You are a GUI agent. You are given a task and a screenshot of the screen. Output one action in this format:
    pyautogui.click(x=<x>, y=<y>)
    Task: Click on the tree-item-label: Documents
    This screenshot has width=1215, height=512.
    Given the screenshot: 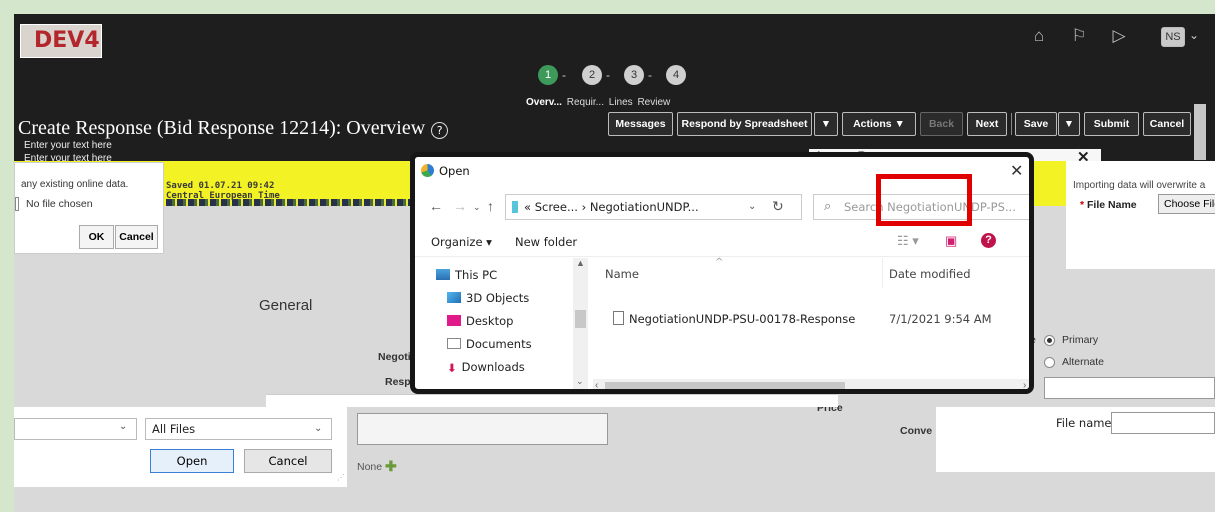 What is the action you would take?
    pyautogui.click(x=499, y=344)
    